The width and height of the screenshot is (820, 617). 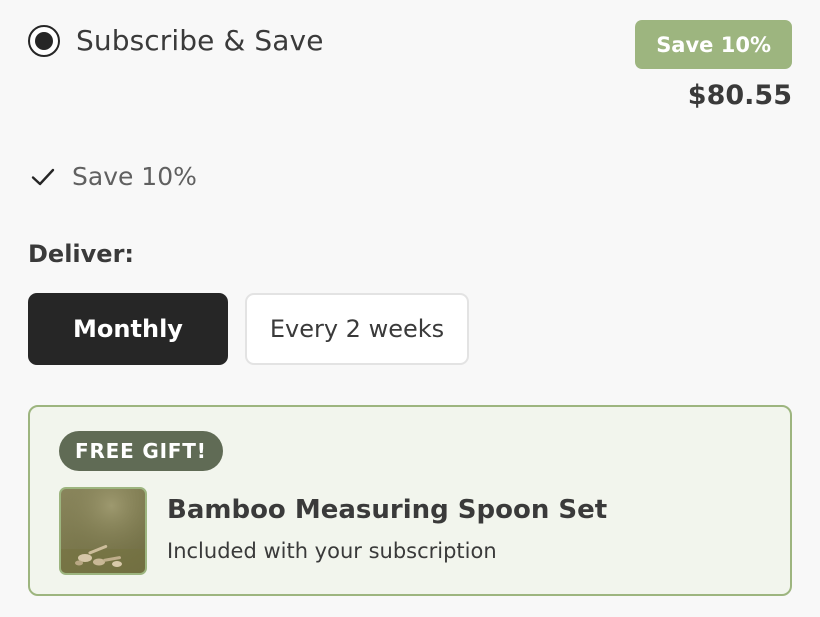 What do you see at coordinates (357, 329) in the screenshot?
I see `frequency-every-2-weeks-button: Every 2 weeks` at bounding box center [357, 329].